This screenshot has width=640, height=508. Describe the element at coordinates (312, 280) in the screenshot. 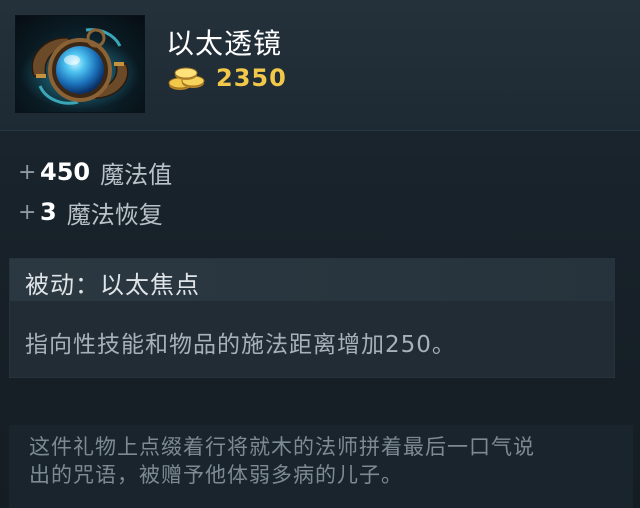

I see `ability-title-bar: 被动：以太焦点` at that location.